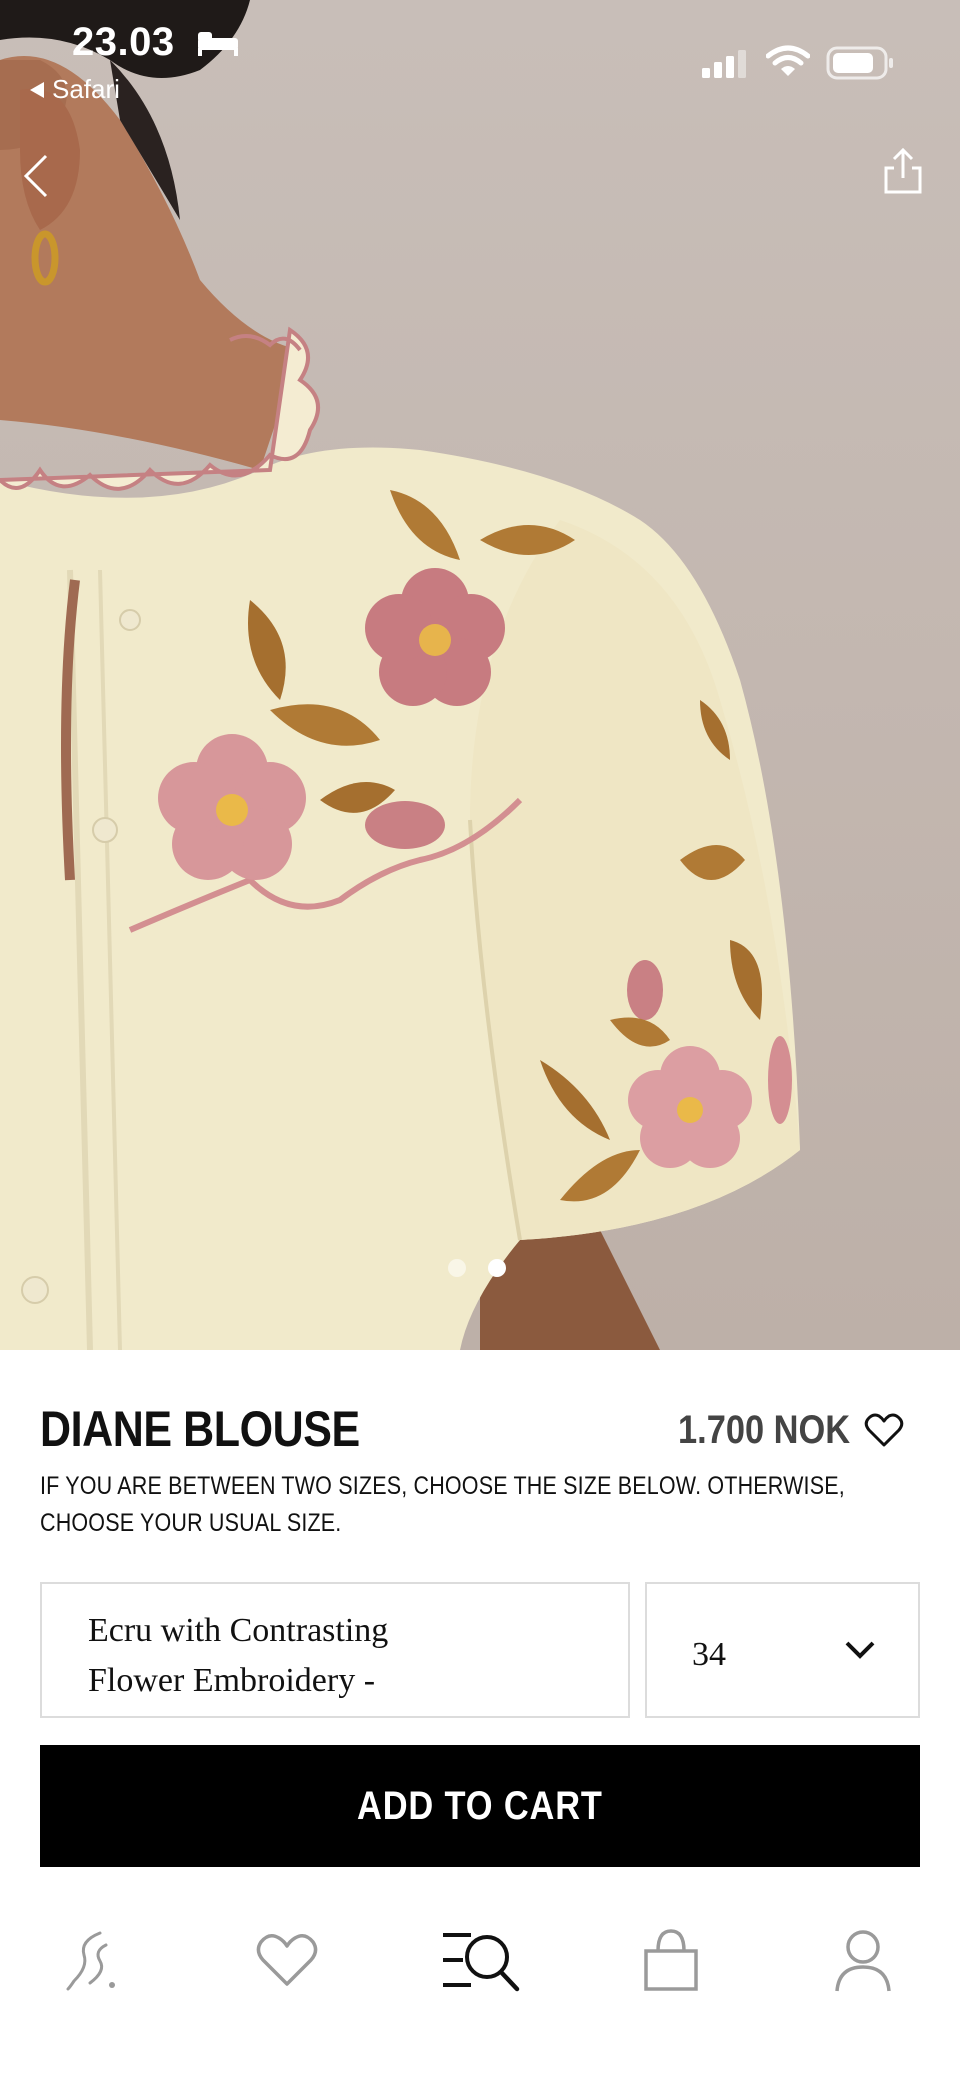 This screenshot has height=2078, width=960. Describe the element at coordinates (764, 1430) in the screenshot. I see `product-price: 1.700 NOK` at that location.